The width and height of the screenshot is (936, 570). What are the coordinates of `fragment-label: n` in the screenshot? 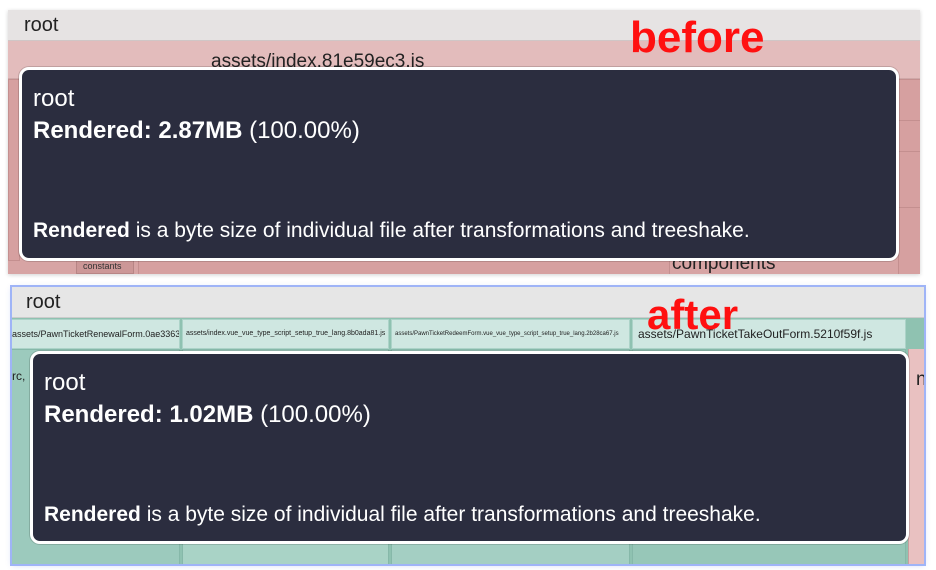 It's located at (920, 379).